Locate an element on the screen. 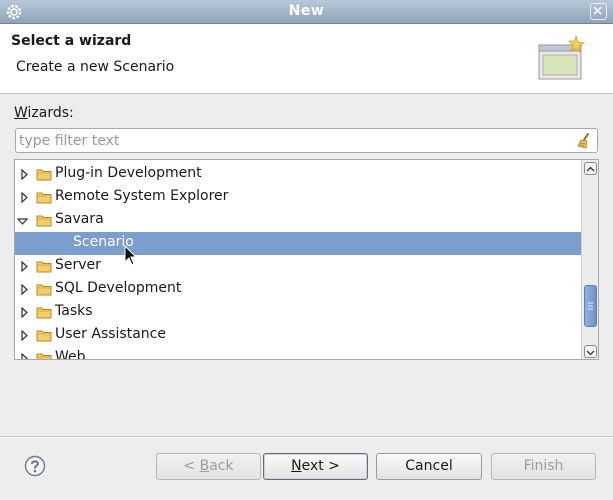  tree-item-label: Server is located at coordinates (78, 265).